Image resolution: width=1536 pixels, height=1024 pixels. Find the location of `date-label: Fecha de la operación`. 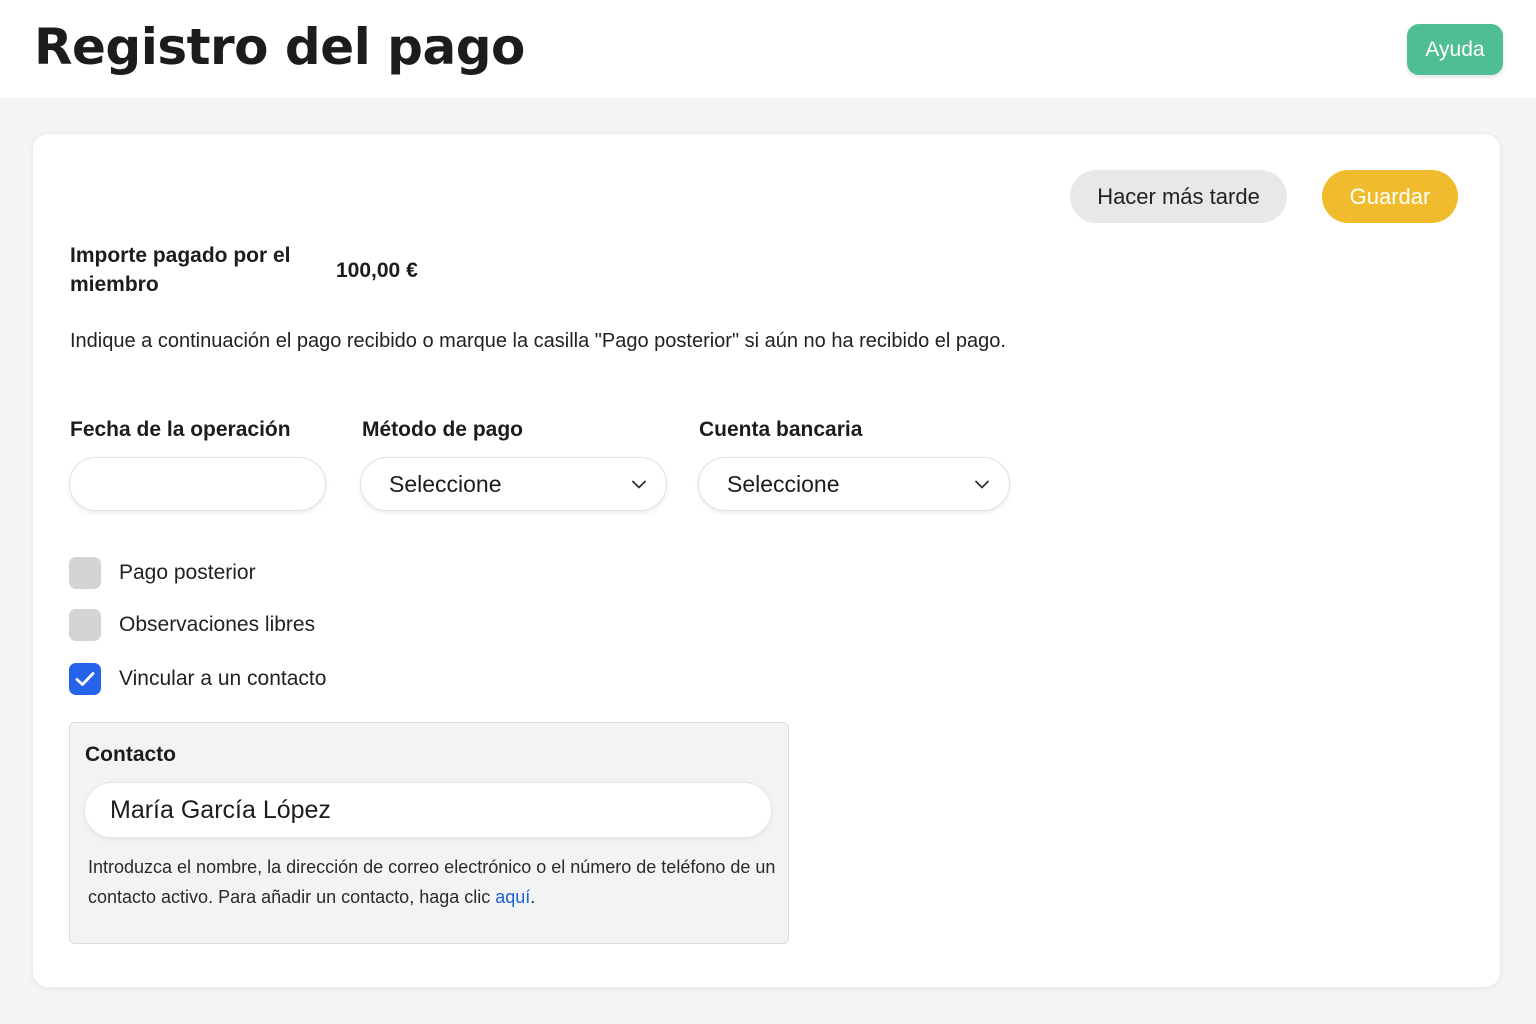

date-label: Fecha de la operación is located at coordinates (180, 429).